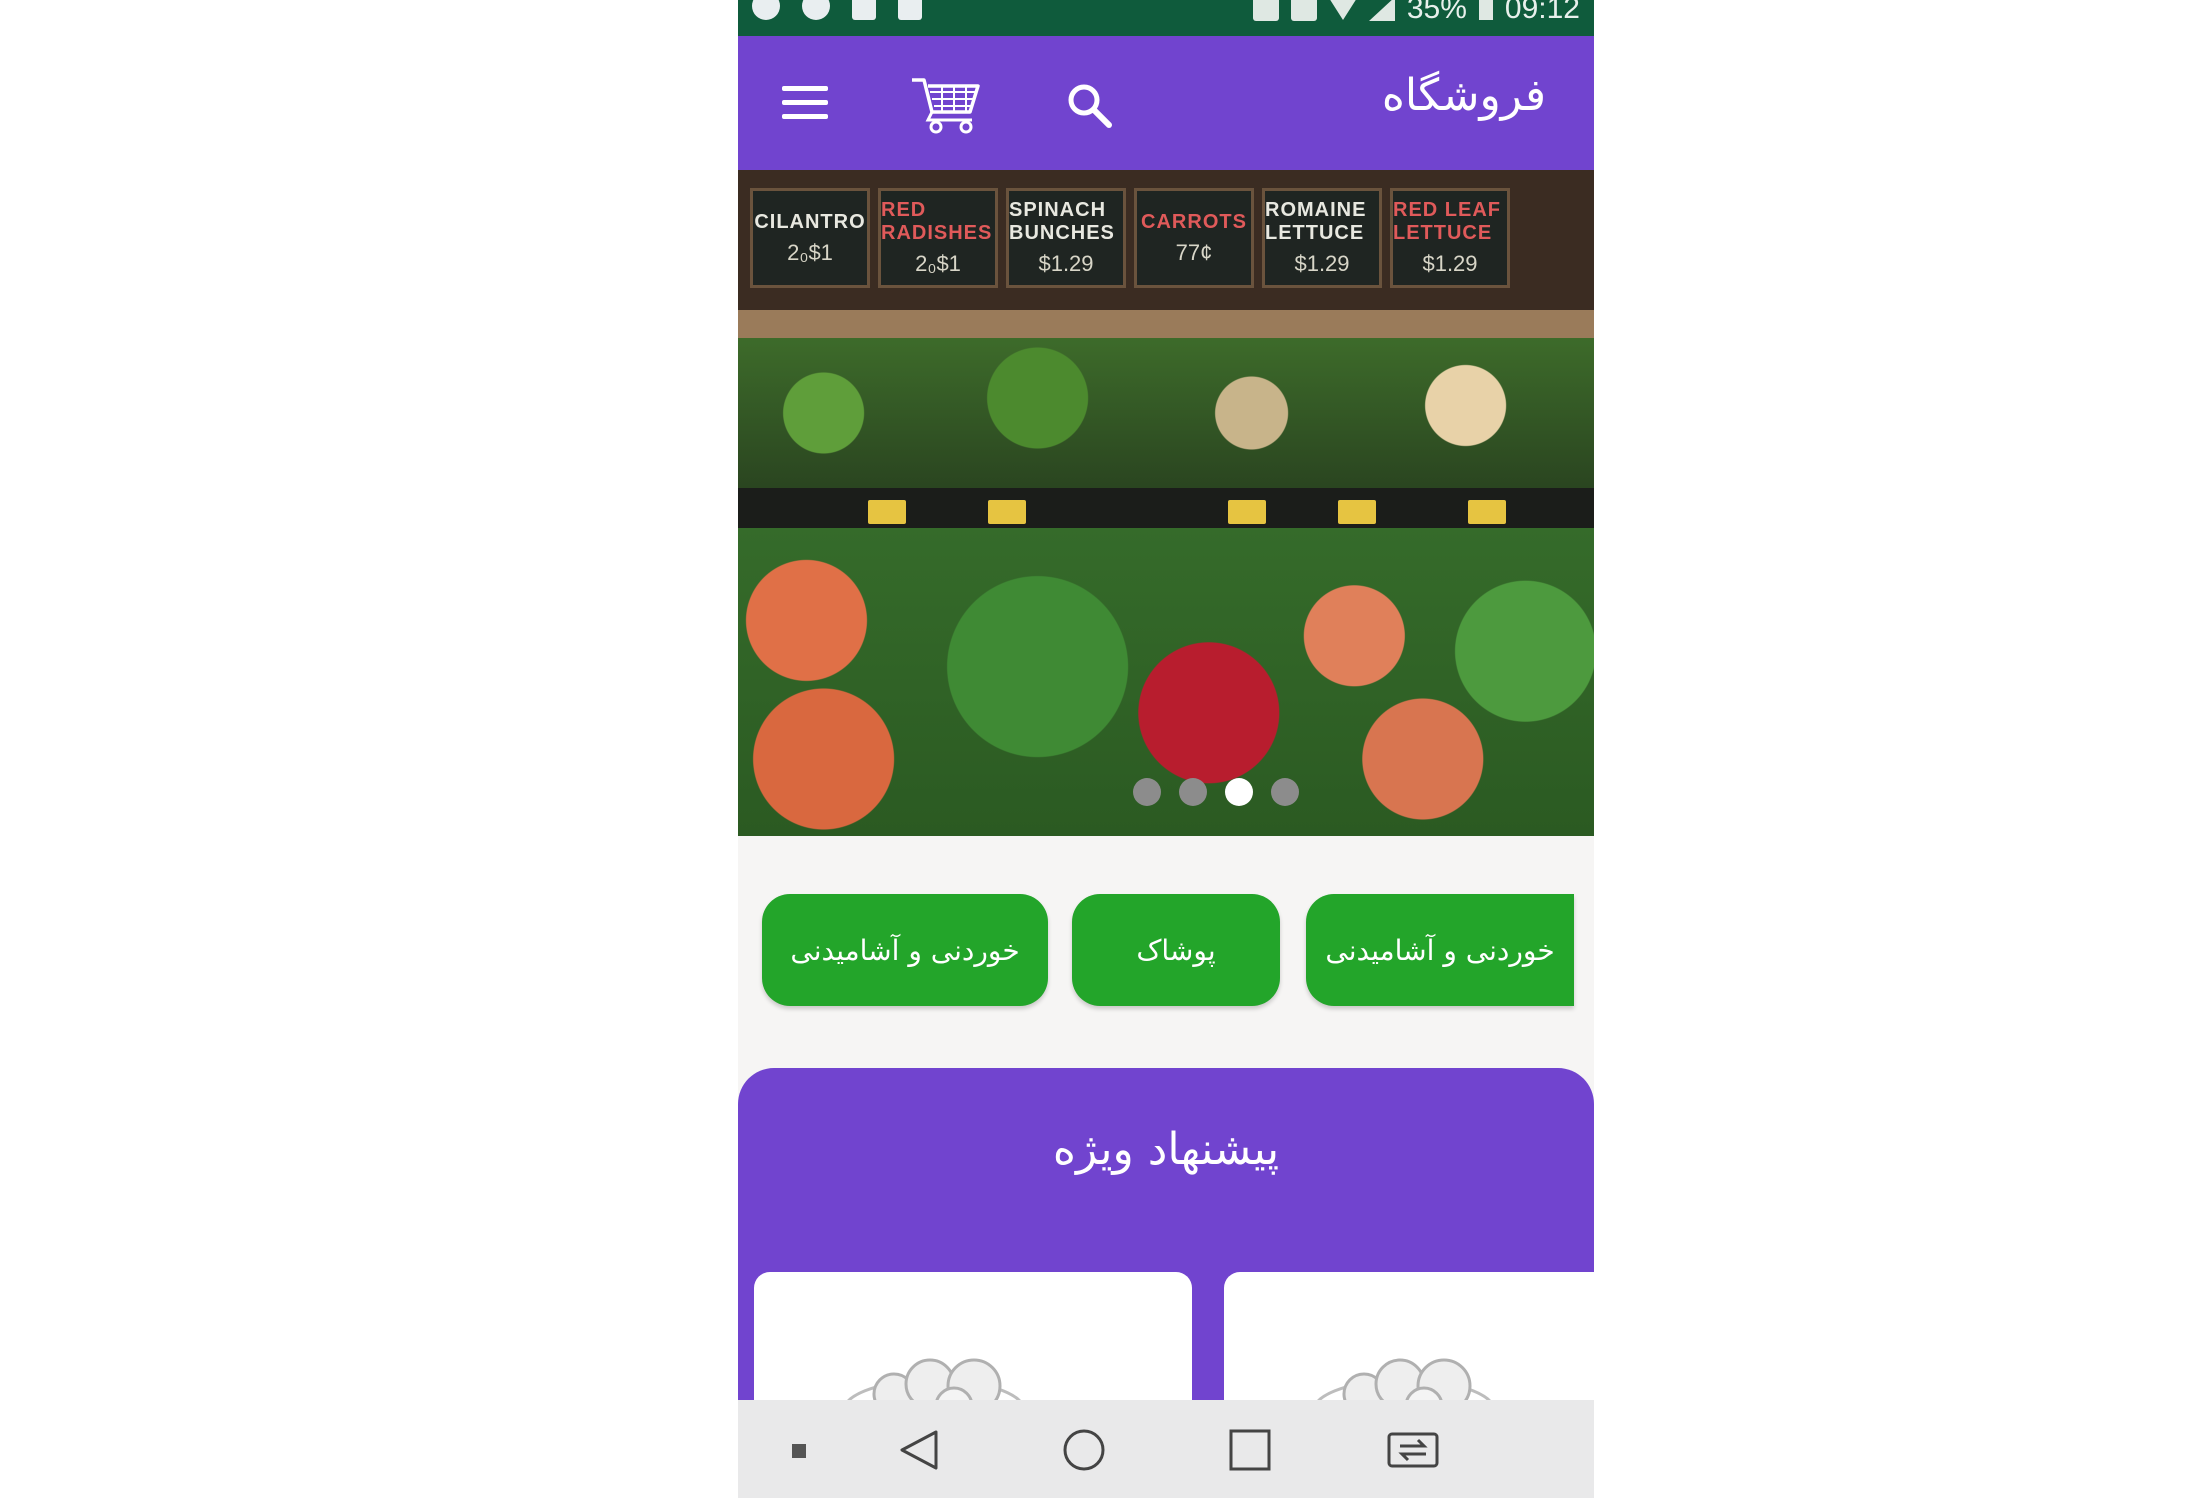  I want to click on gallery-icon, so click(864, 10).